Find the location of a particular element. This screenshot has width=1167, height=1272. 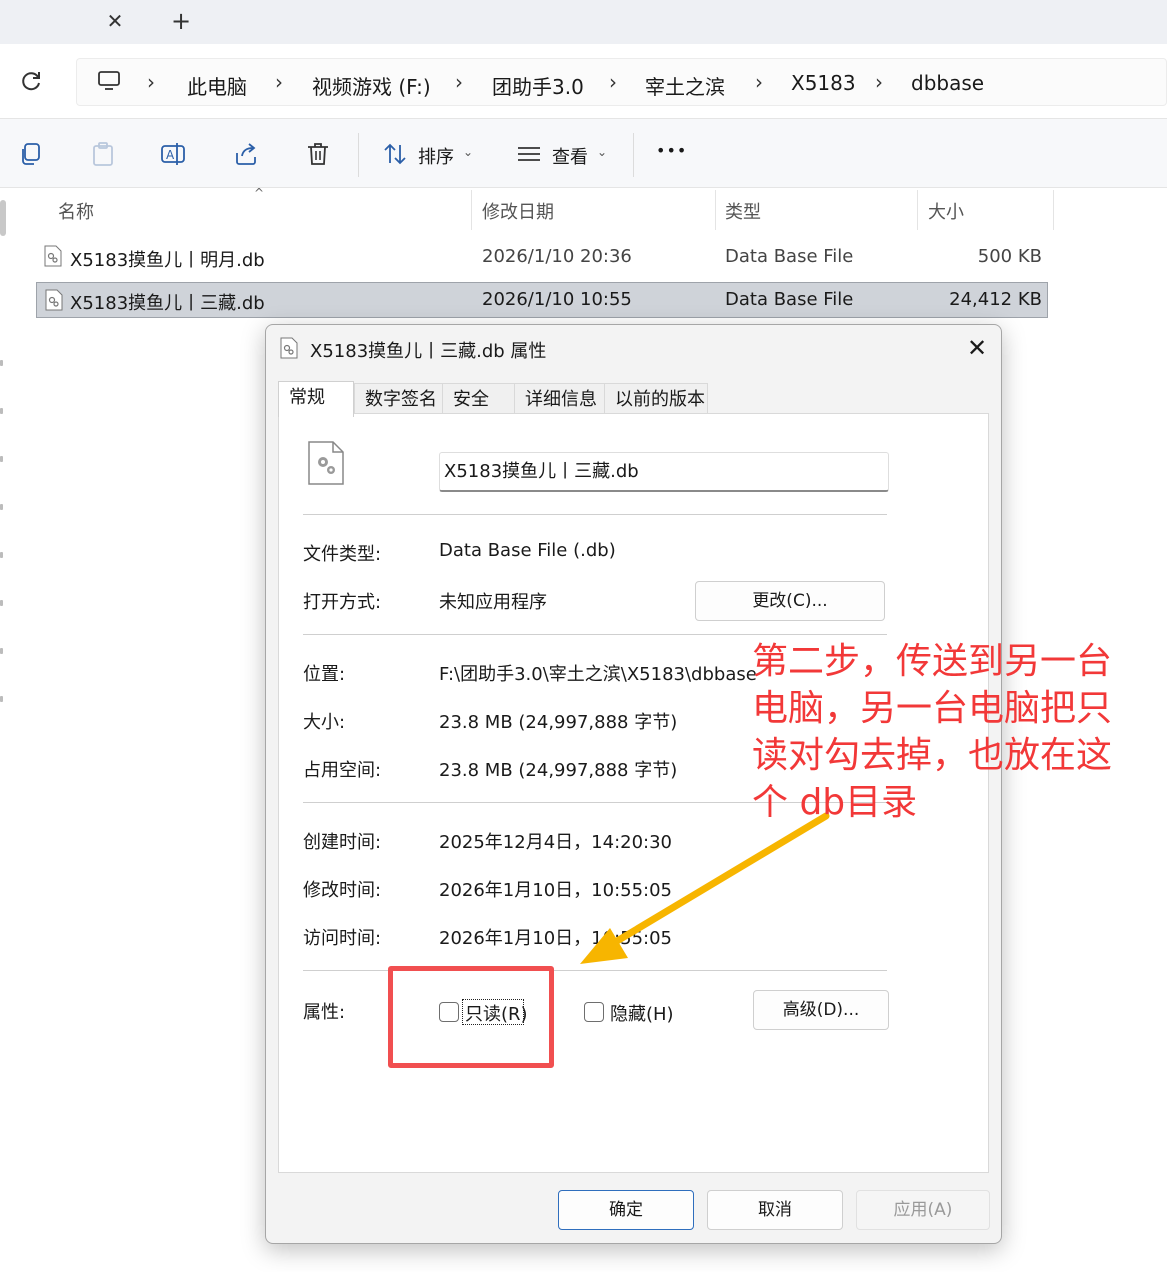

copy-icon is located at coordinates (31, 154).